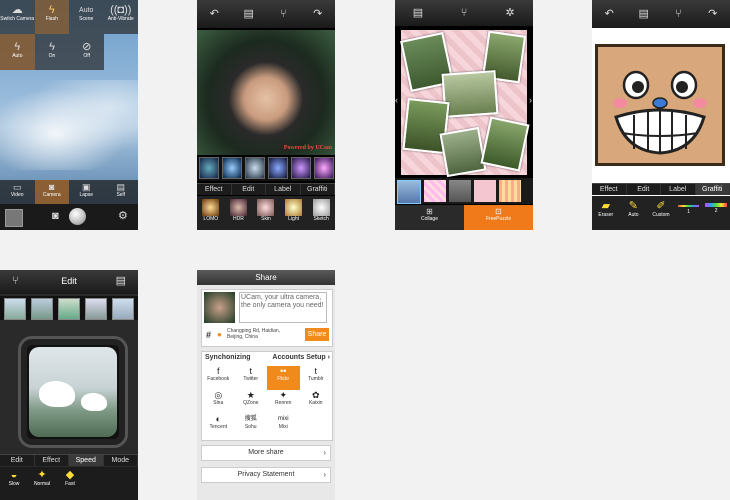 This screenshot has height=500, width=730. I want to click on brush-size-2: 2, so click(716, 213).